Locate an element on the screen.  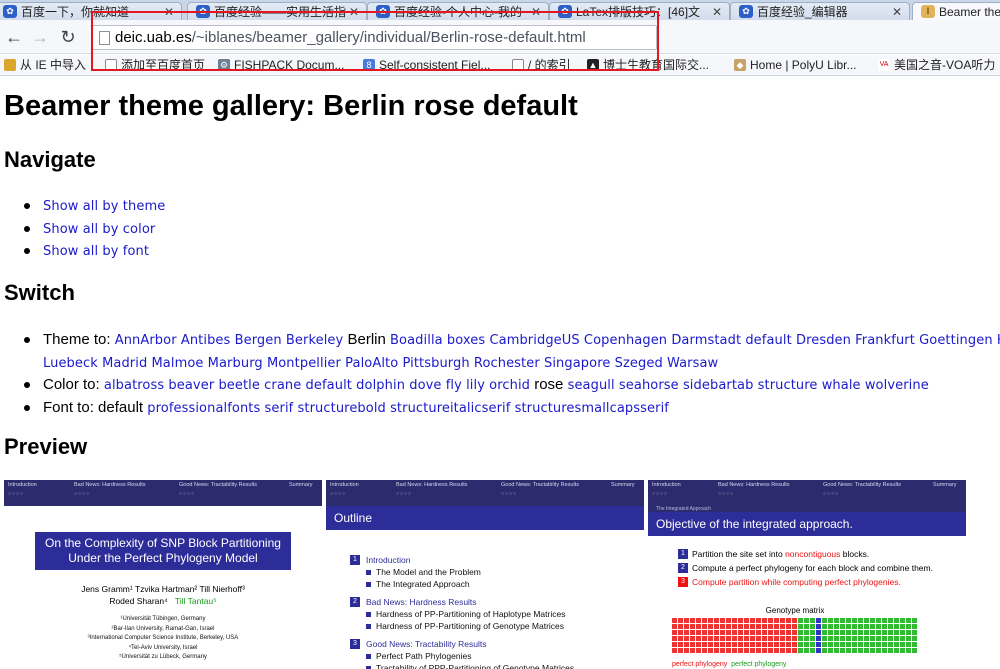
page-icon is located at coordinates (104, 38).